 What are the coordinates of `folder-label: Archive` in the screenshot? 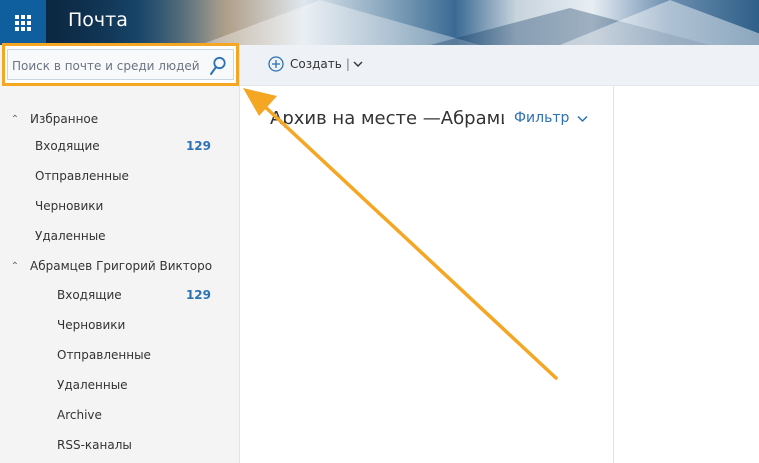 It's located at (79, 415).